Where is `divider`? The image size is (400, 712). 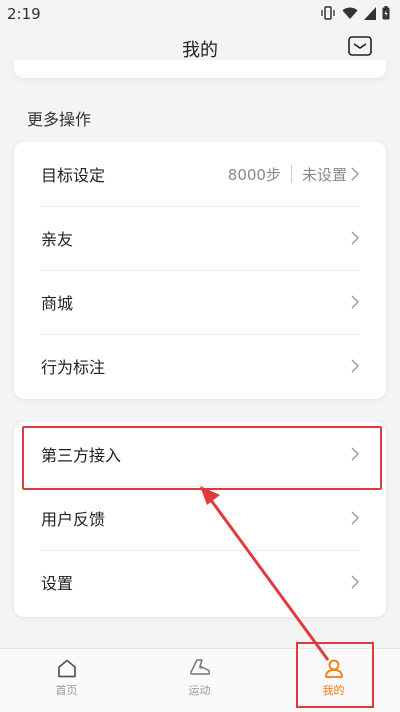 divider is located at coordinates (291, 174).